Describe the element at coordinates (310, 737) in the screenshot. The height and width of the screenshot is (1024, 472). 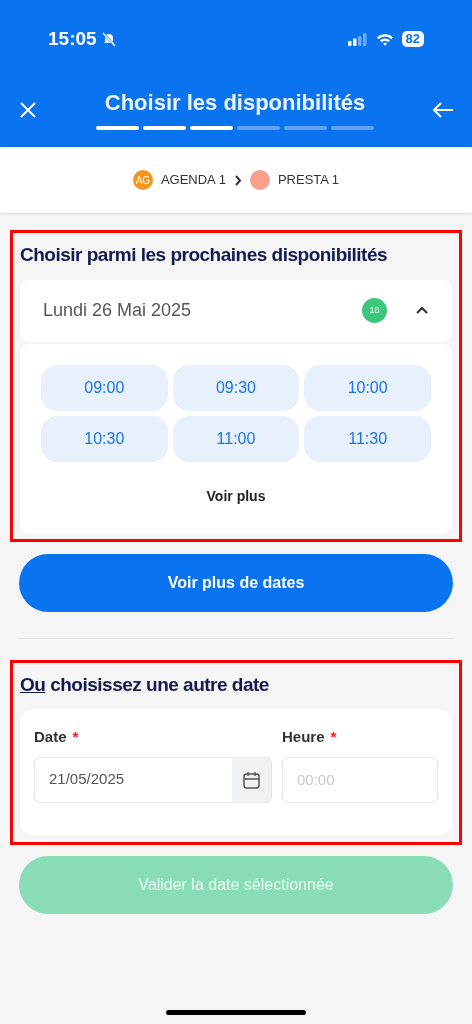
I see `field-label: Heure *` at that location.